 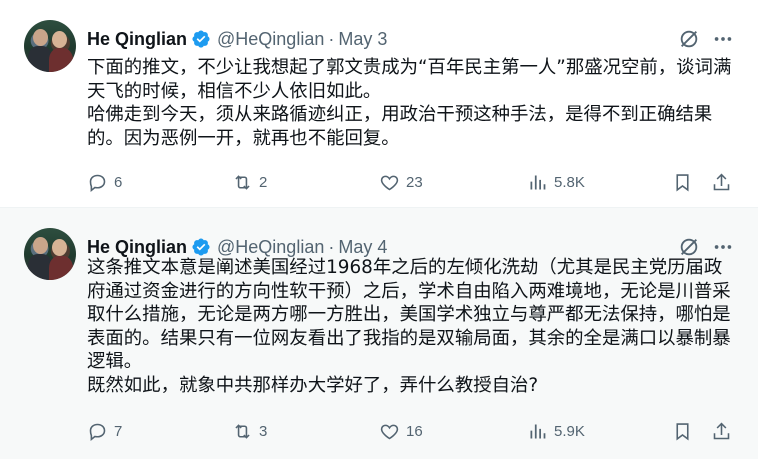 I want to click on reply-button: 7, so click(x=104, y=431).